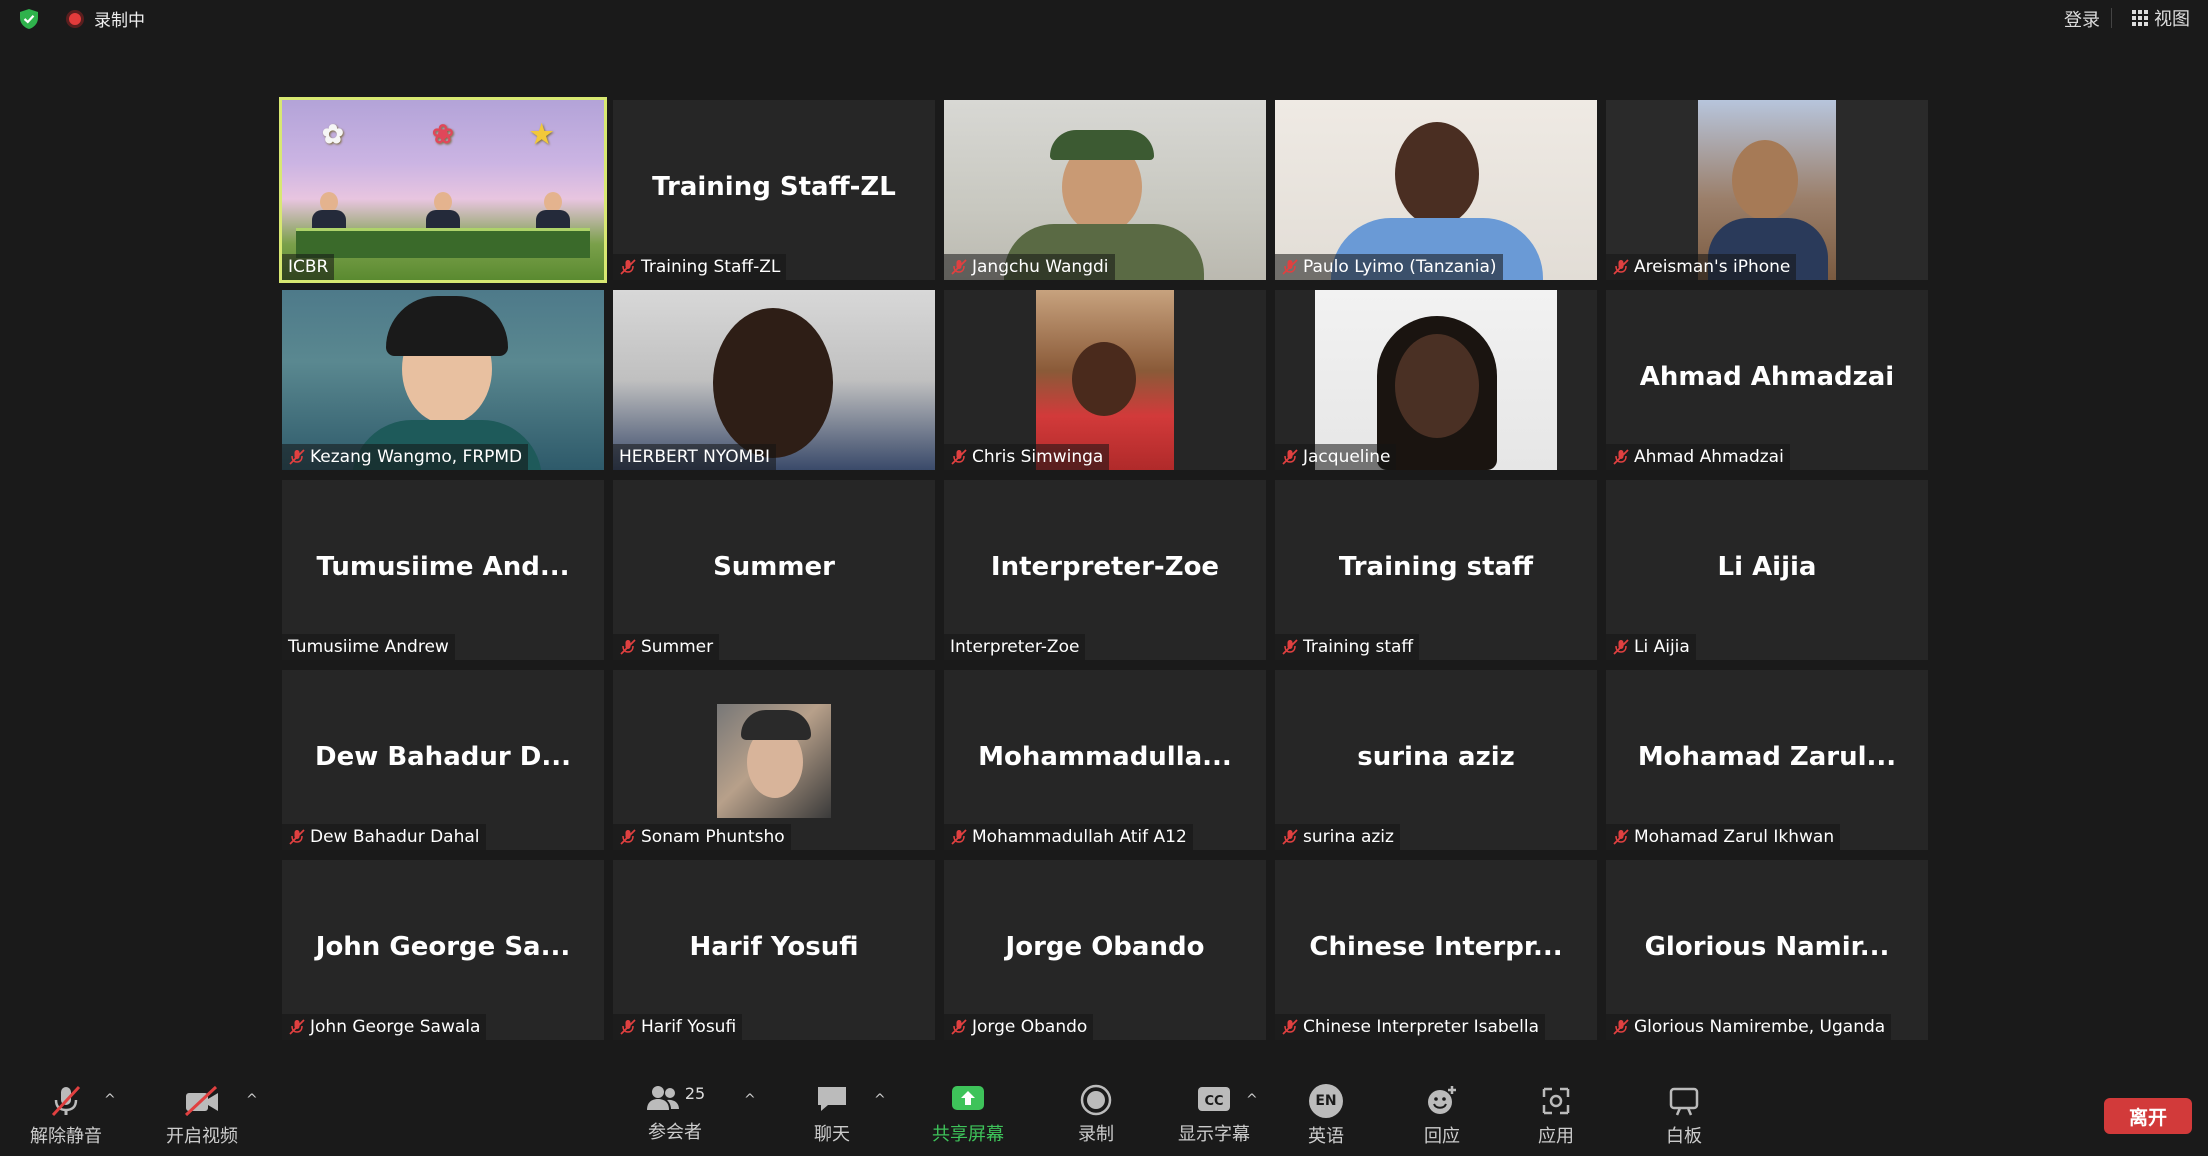 Image resolution: width=2208 pixels, height=1156 pixels. I want to click on participant-tile: Tumusiime And... Tumusiime Andrew, so click(443, 570).